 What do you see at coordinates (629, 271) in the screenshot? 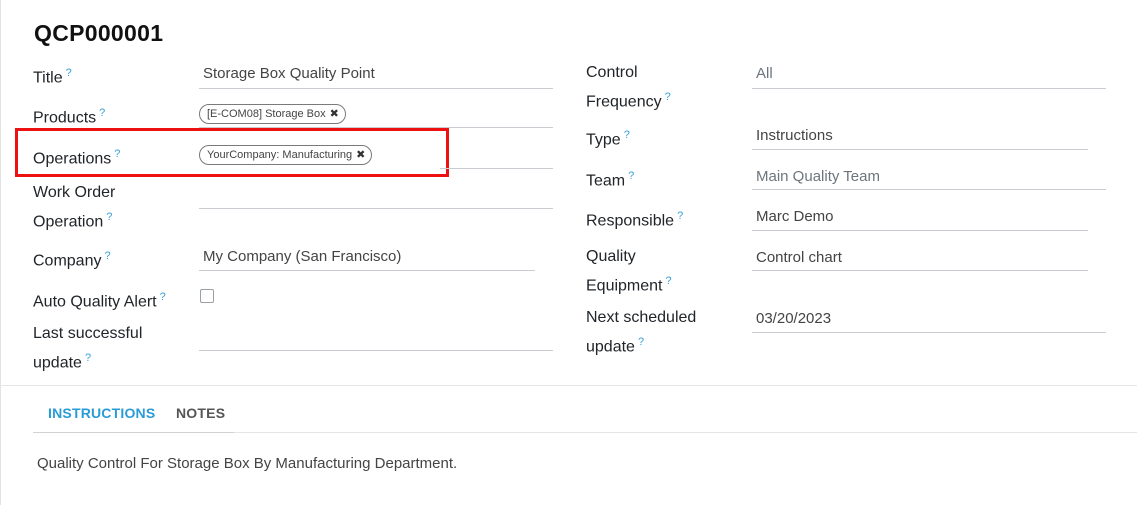
I see `quality-equipment-label: Quality Equipment?` at bounding box center [629, 271].